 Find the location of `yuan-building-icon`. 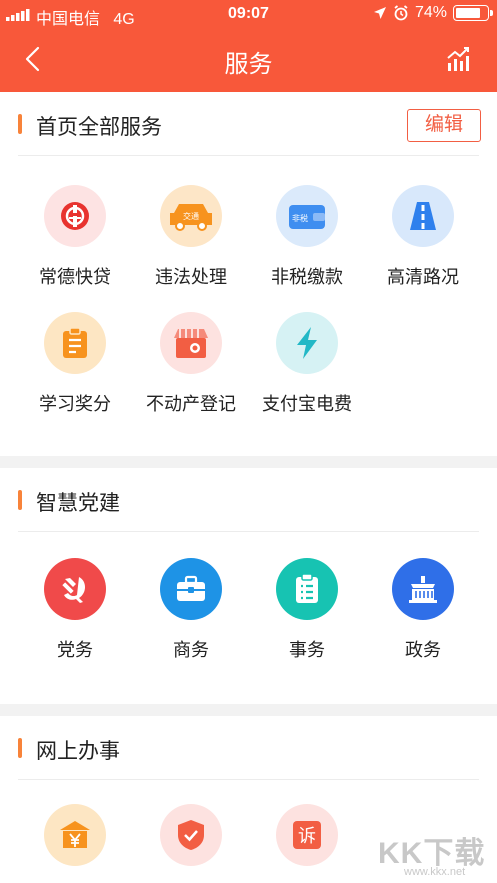

yuan-building-icon is located at coordinates (75, 835).